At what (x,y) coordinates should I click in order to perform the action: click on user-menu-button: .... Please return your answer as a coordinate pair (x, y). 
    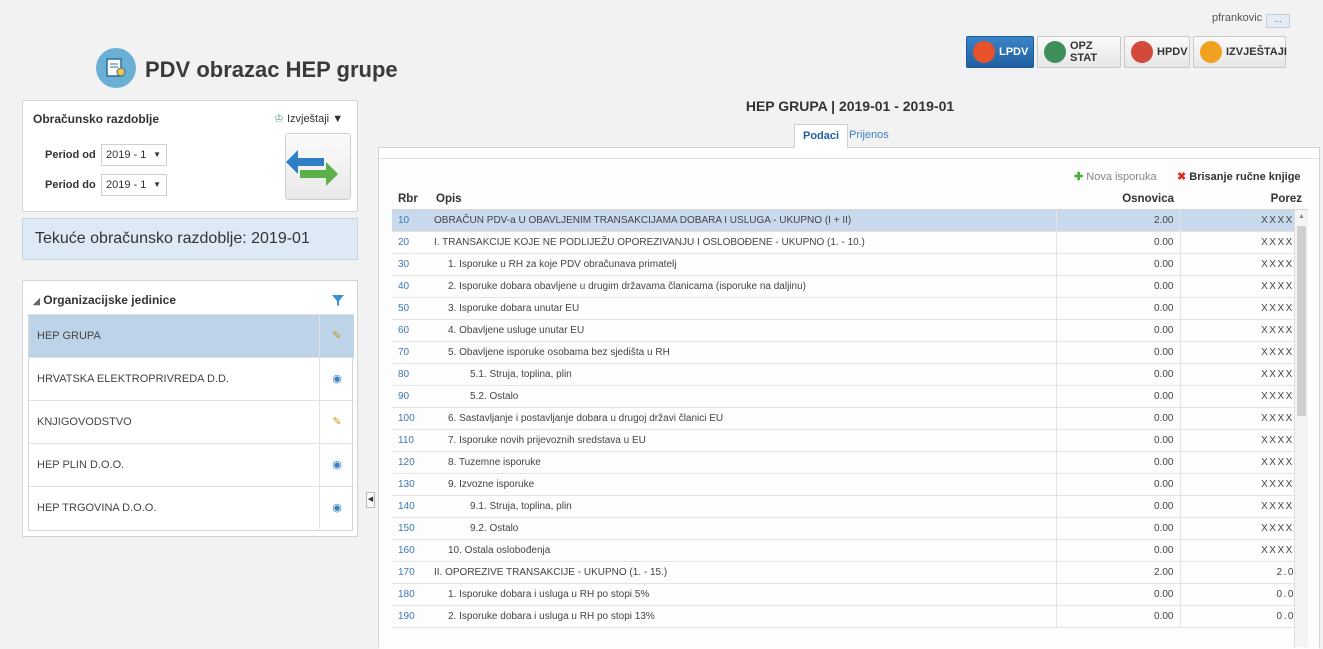
    Looking at the image, I should click on (1278, 21).